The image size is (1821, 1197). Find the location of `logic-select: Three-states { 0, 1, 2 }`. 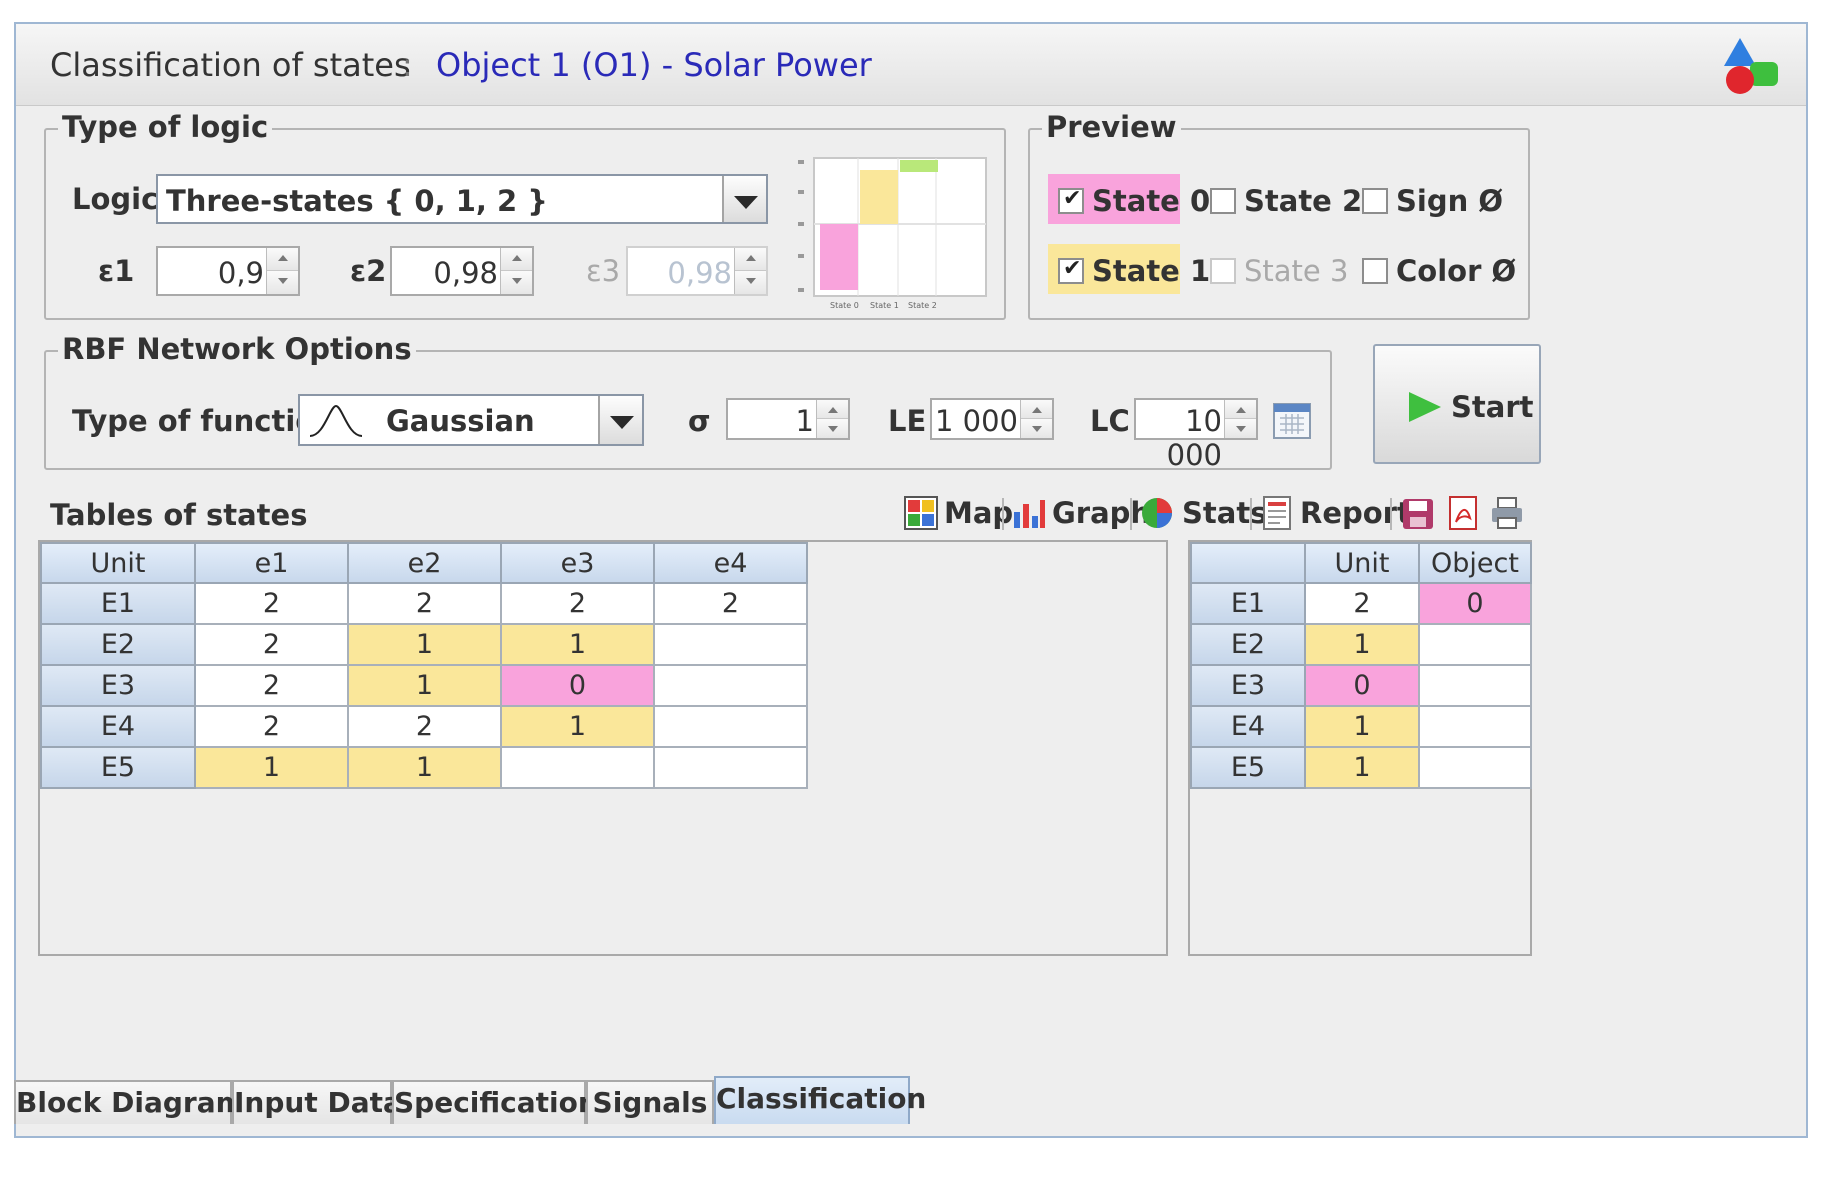

logic-select: Three-states { 0, 1, 2 } is located at coordinates (462, 199).